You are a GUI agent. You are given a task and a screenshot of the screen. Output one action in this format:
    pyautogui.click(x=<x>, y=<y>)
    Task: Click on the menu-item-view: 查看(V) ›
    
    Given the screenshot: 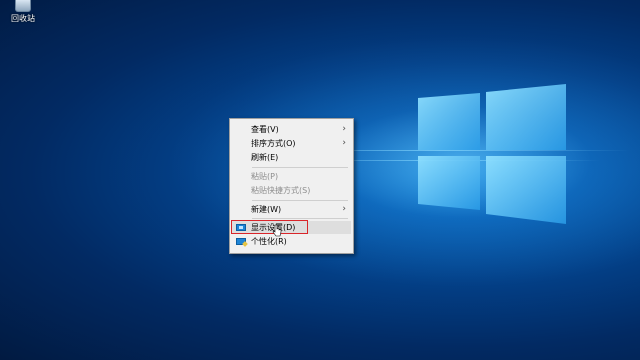 What is the action you would take?
    pyautogui.click(x=291, y=129)
    